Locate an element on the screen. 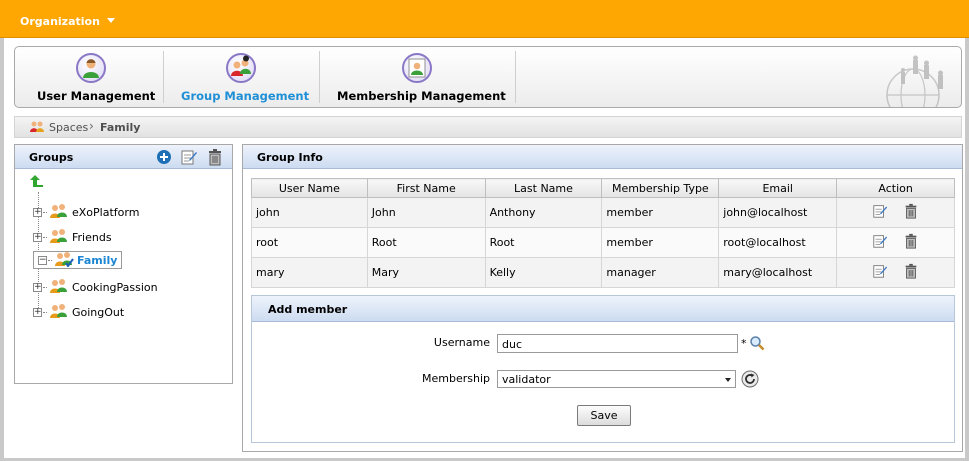 This screenshot has width=969, height=461. cell-lastname: Anthony is located at coordinates (543, 212).